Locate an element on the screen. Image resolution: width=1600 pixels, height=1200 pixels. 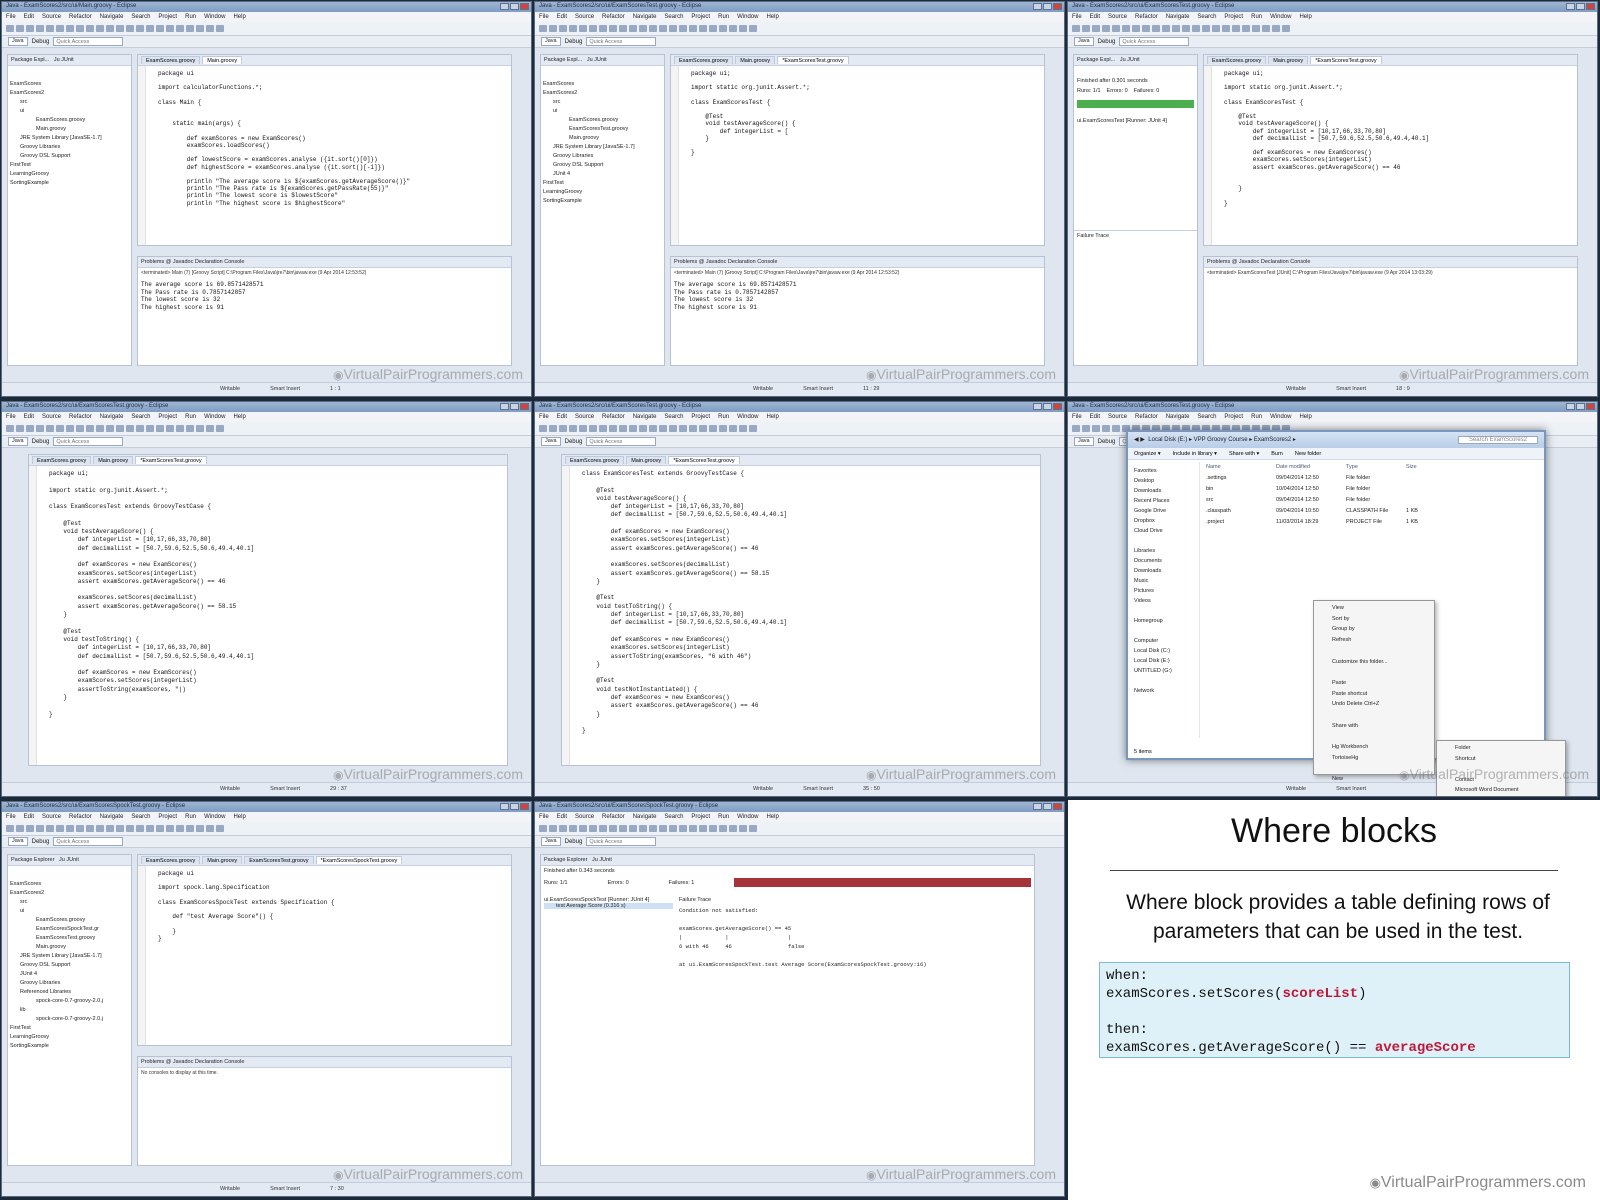
java-perspective-button: Java is located at coordinates (18, 841).